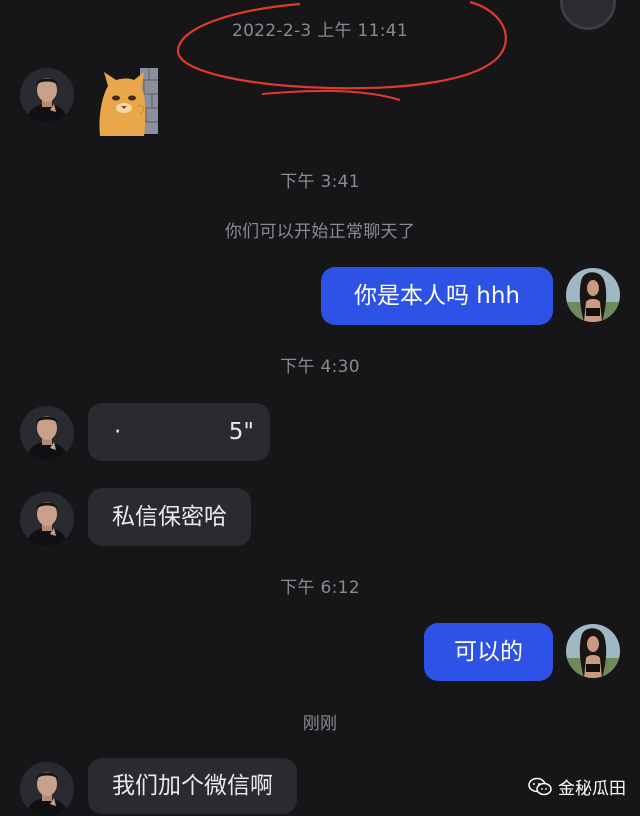  What do you see at coordinates (320, 367) in the screenshot?
I see `timestamp-third: 下午 4:30` at bounding box center [320, 367].